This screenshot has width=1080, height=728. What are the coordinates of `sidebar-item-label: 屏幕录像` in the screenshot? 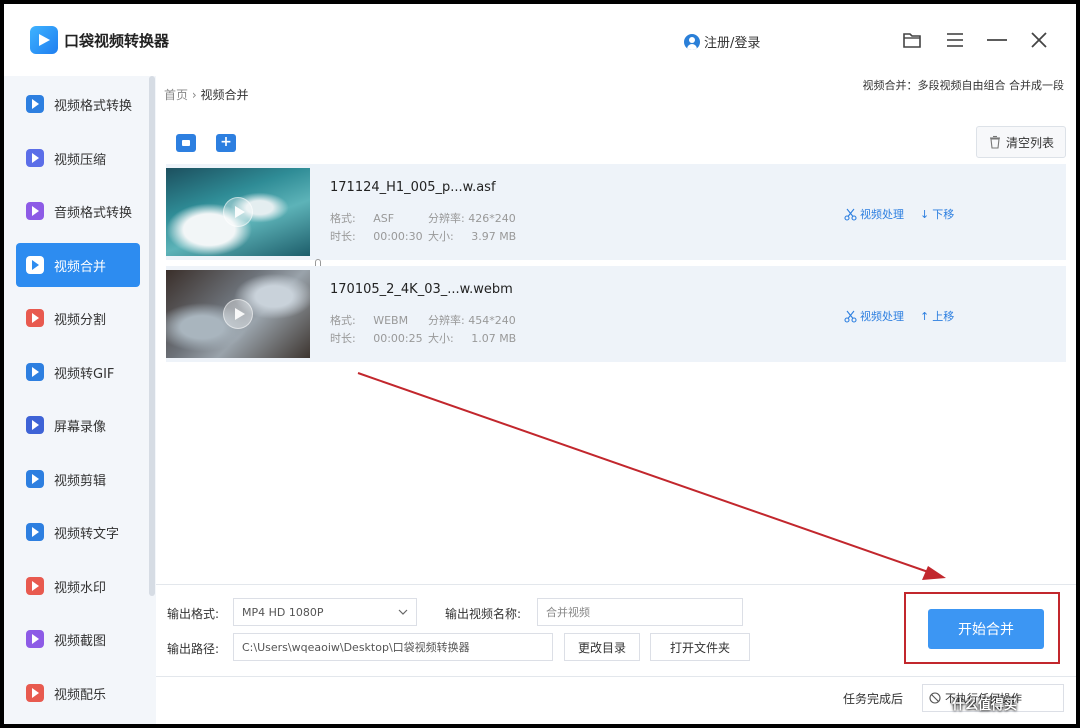 It's located at (80, 427).